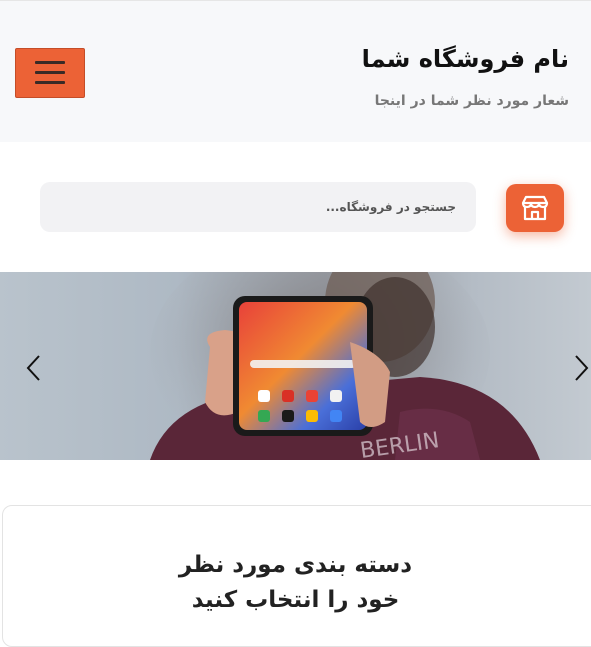 The height and width of the screenshot is (647, 591). What do you see at coordinates (295, 600) in the screenshot?
I see `categories-title-line2: خود را انتخاب کنید` at bounding box center [295, 600].